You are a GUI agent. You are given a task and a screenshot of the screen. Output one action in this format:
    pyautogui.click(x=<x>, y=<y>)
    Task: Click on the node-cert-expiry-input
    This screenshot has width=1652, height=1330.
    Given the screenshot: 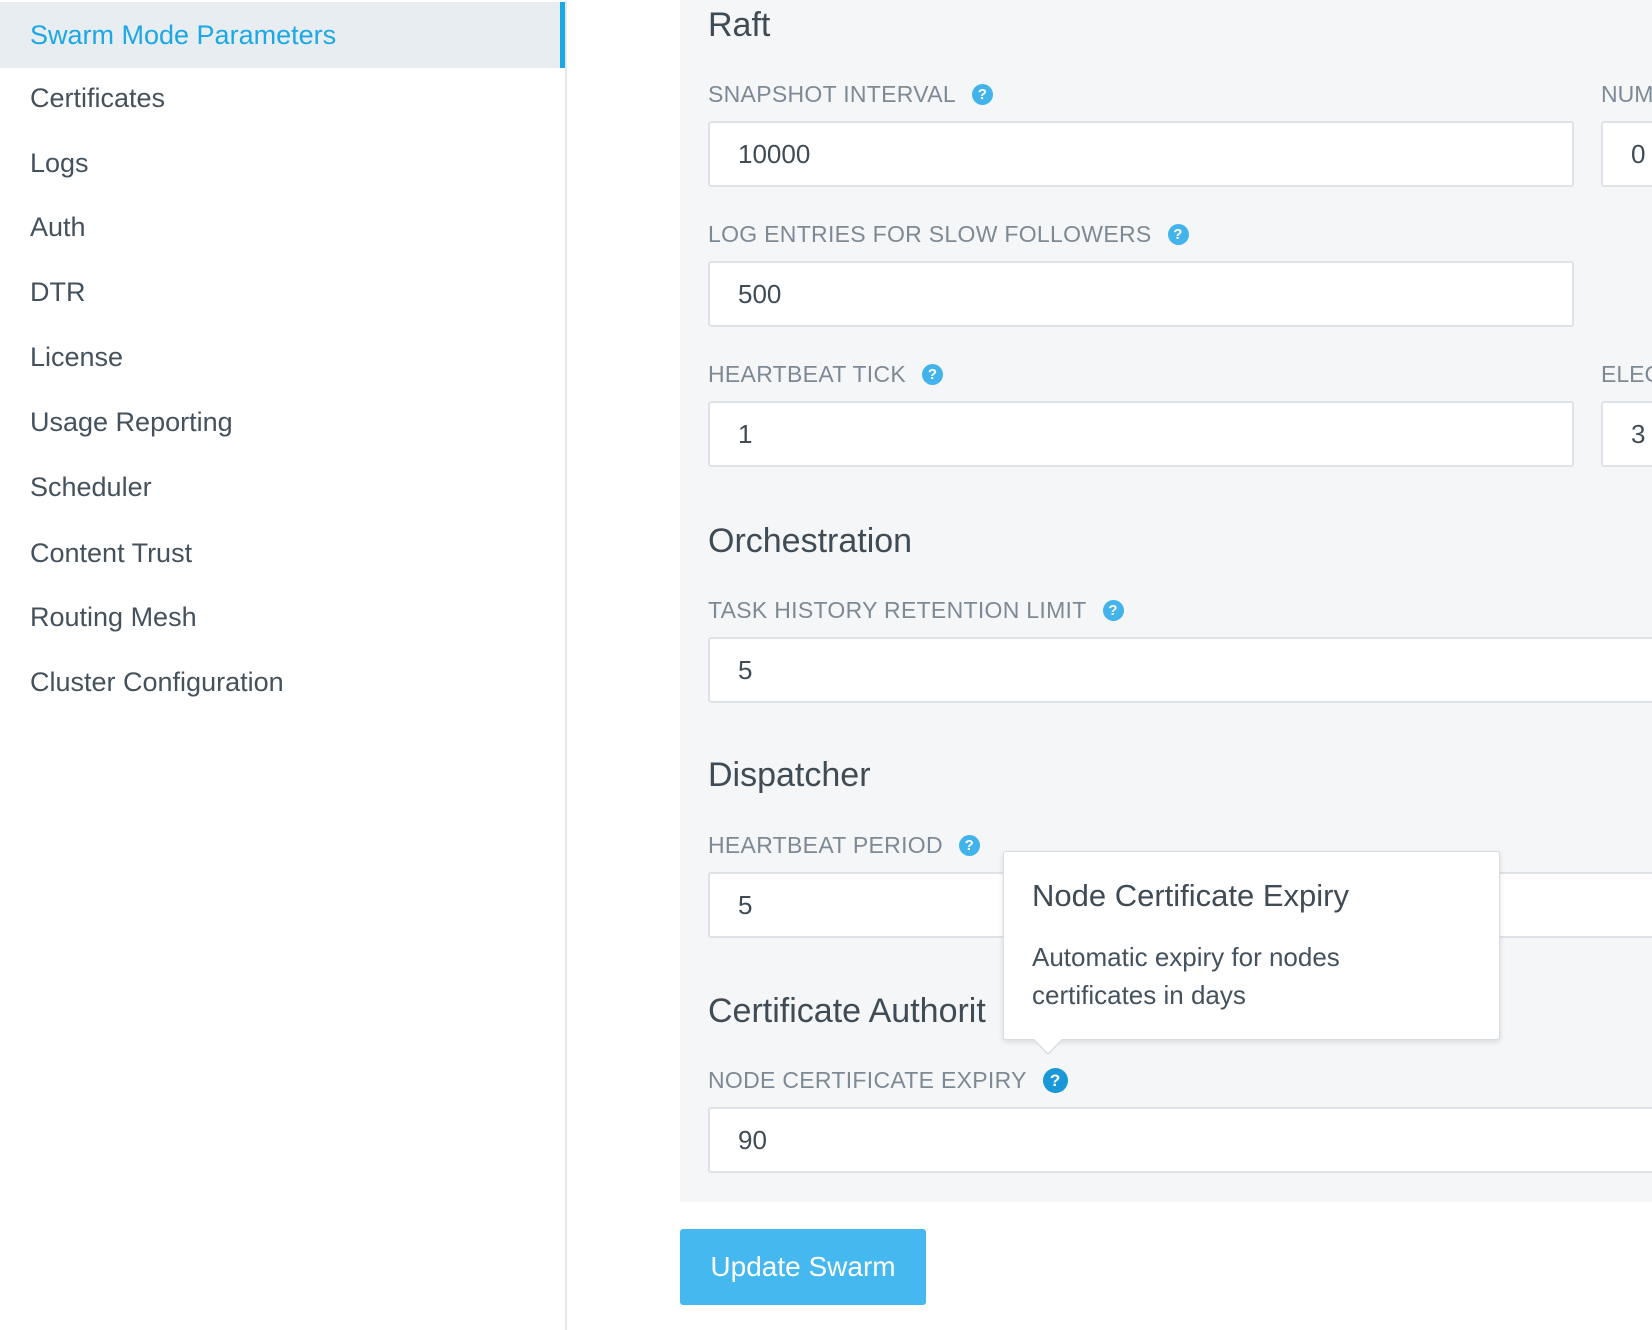 What is the action you would take?
    pyautogui.click(x=1180, y=1140)
    